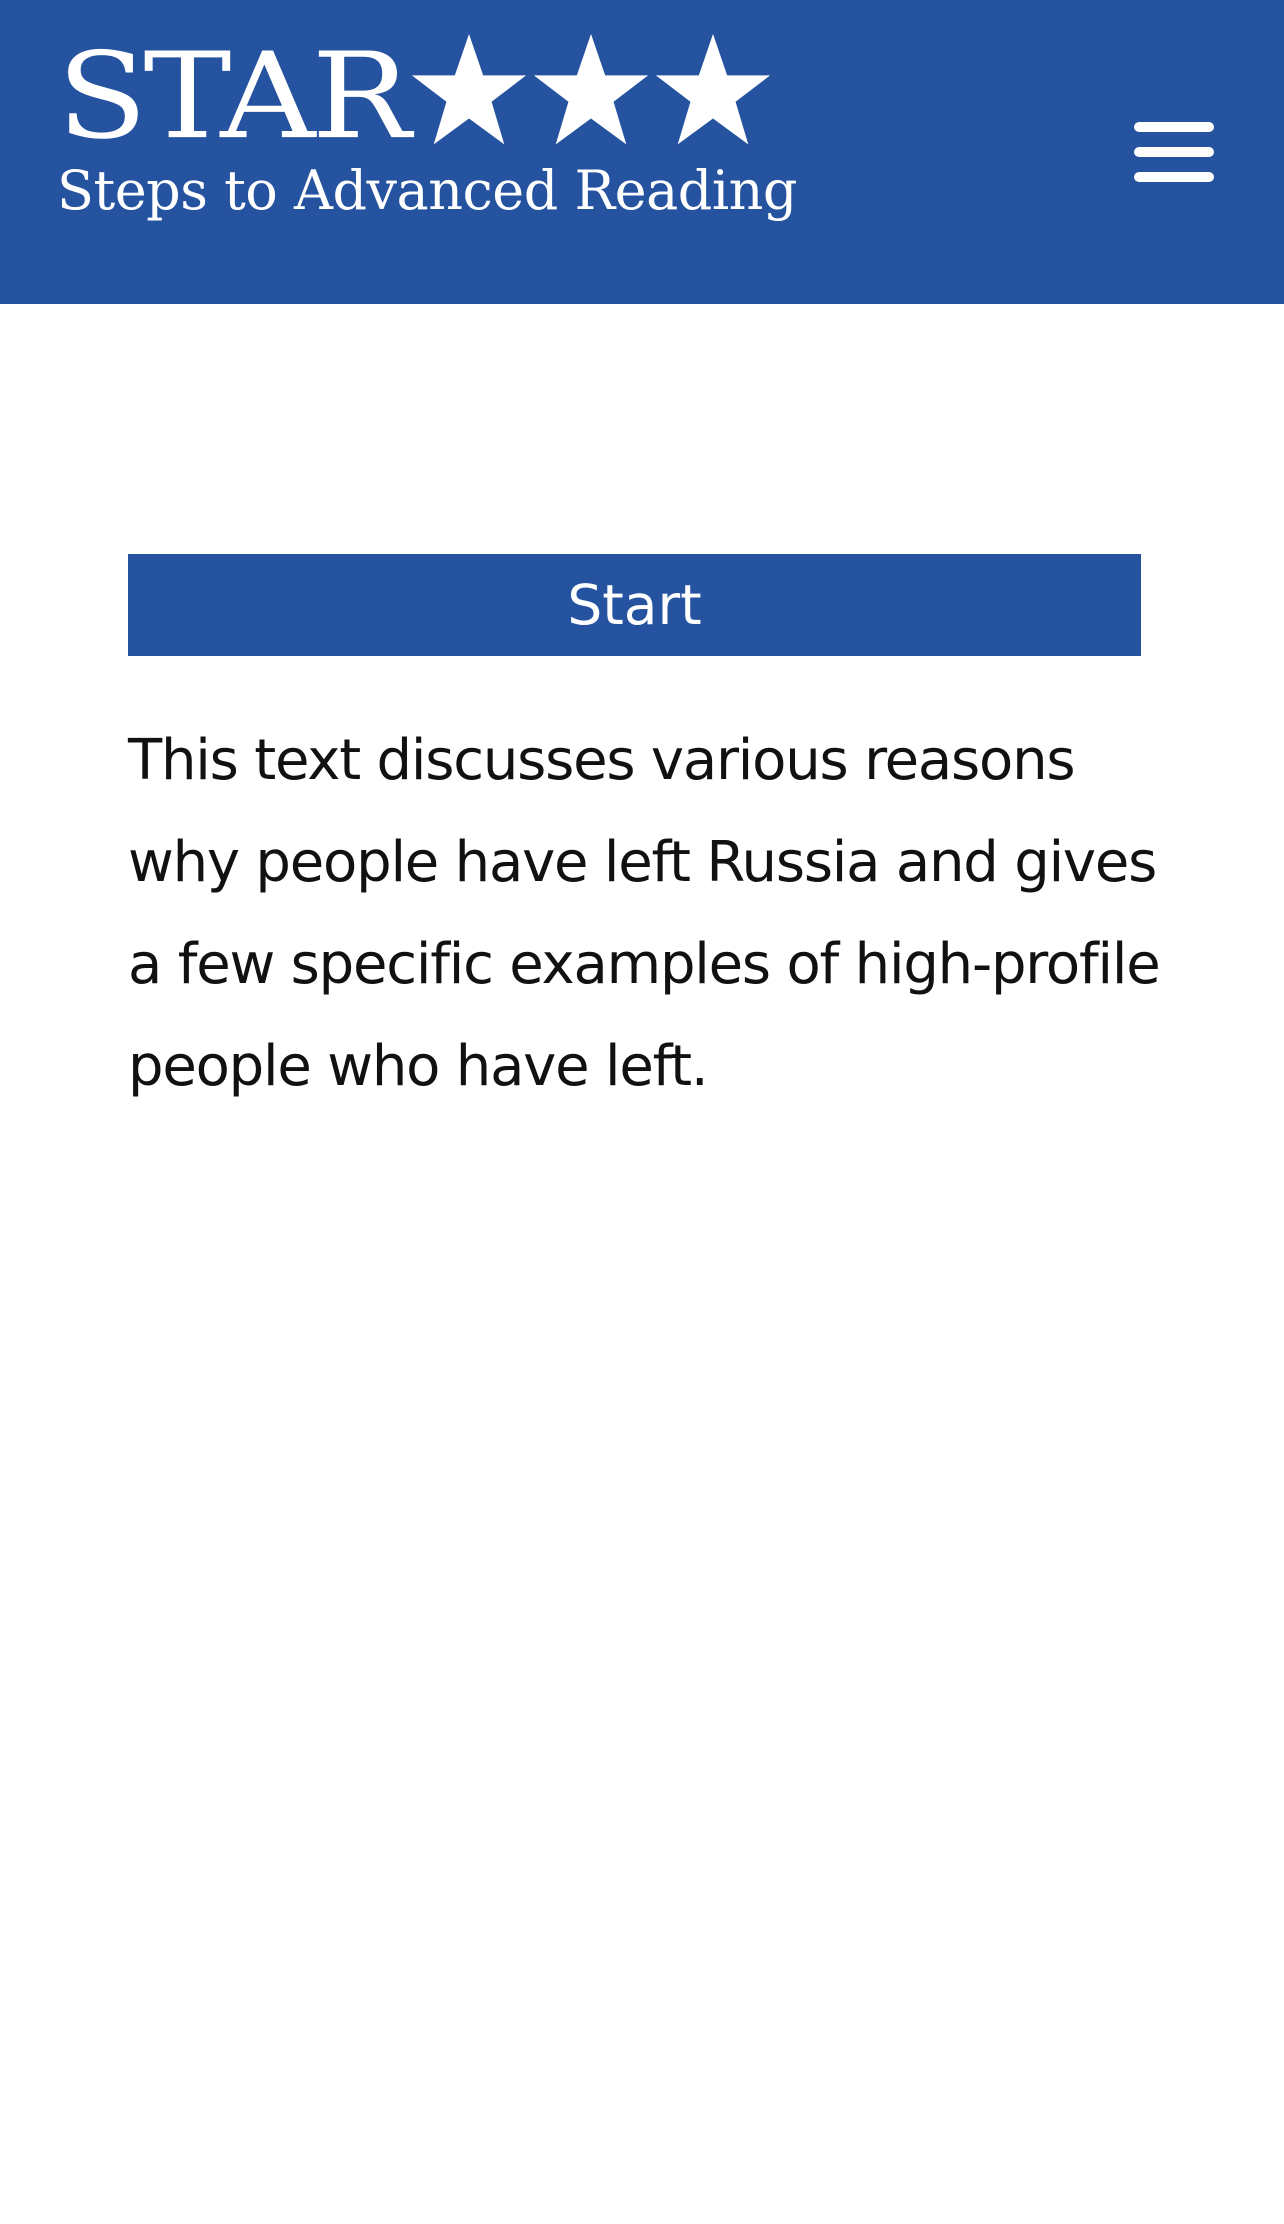  I want to click on logo-tagline: Steps to Advanced Reading, so click(427, 190).